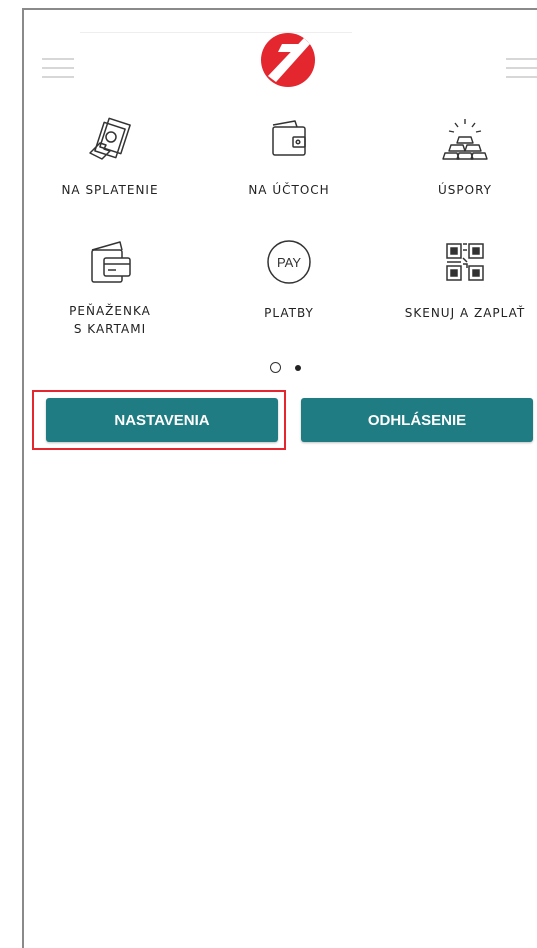 This screenshot has height=948, width=537. Describe the element at coordinates (110, 288) in the screenshot. I see `tile-penazenka-s-kartami: PEŇAŽENKA S KARTAMI` at that location.